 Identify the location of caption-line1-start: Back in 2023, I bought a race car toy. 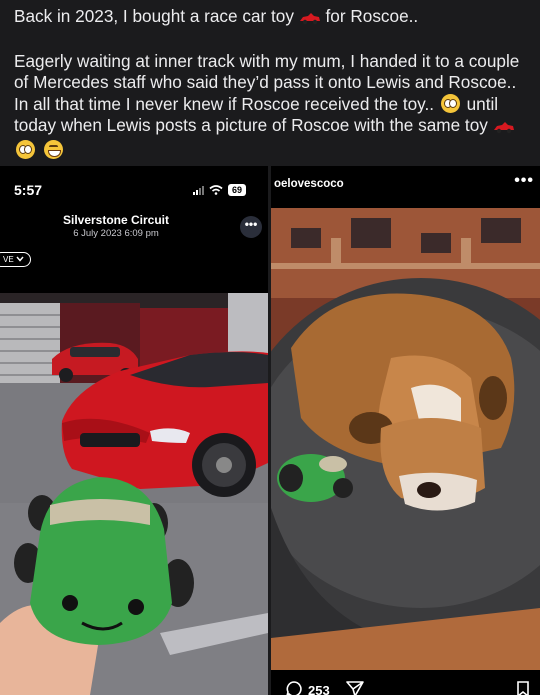
(154, 16).